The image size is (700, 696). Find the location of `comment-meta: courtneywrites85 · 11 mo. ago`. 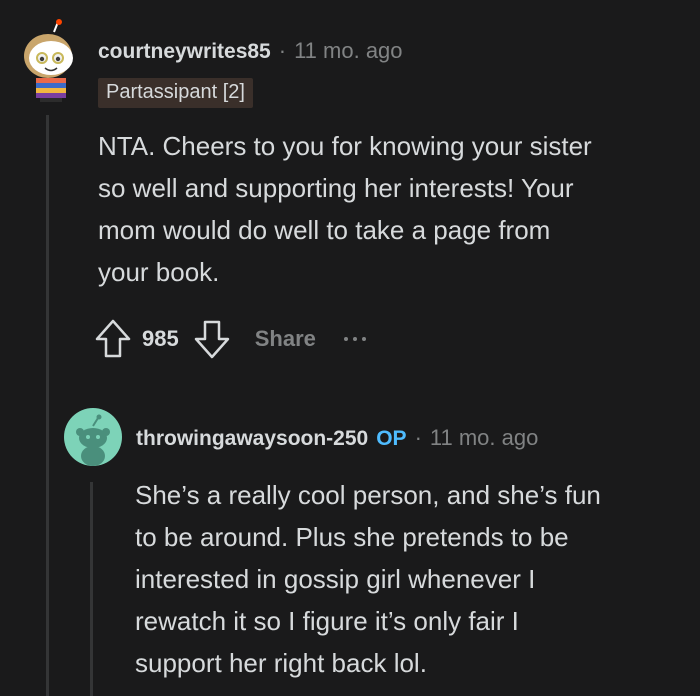

comment-meta: courtneywrites85 · 11 mo. ago is located at coordinates (250, 51).